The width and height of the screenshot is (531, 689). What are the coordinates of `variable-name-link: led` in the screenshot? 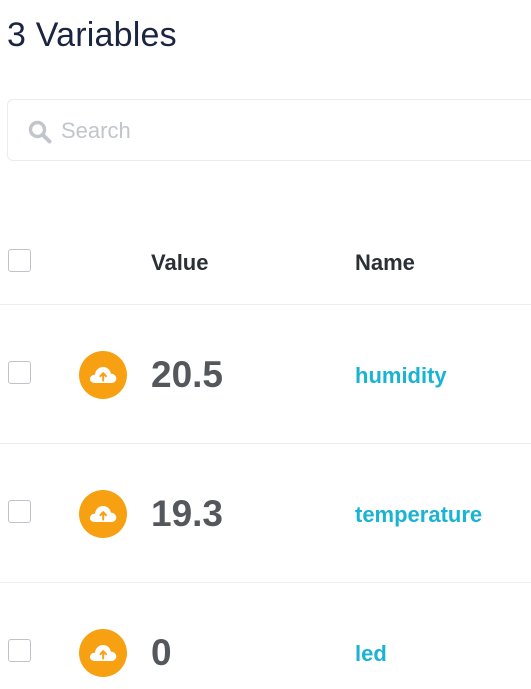 It's located at (371, 654).